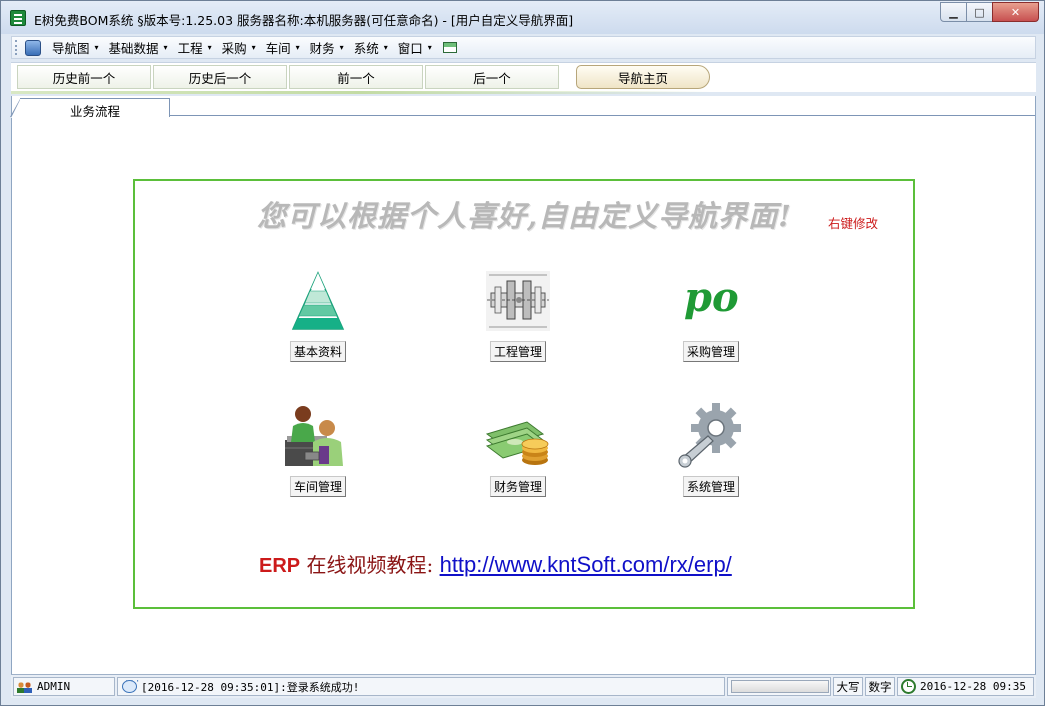 This screenshot has height=706, width=1045. I want to click on menu-finance: 财务 ▾, so click(327, 47).